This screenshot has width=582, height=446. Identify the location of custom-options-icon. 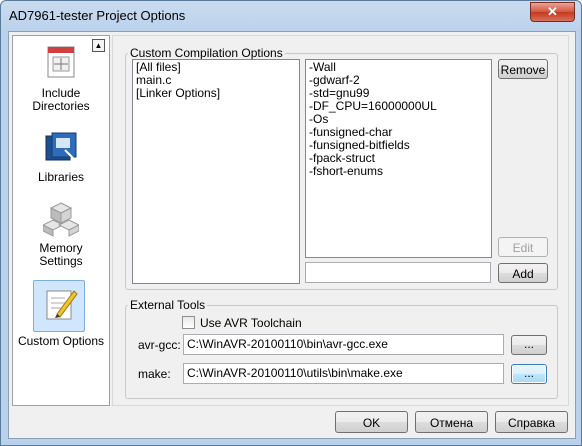
(62, 305).